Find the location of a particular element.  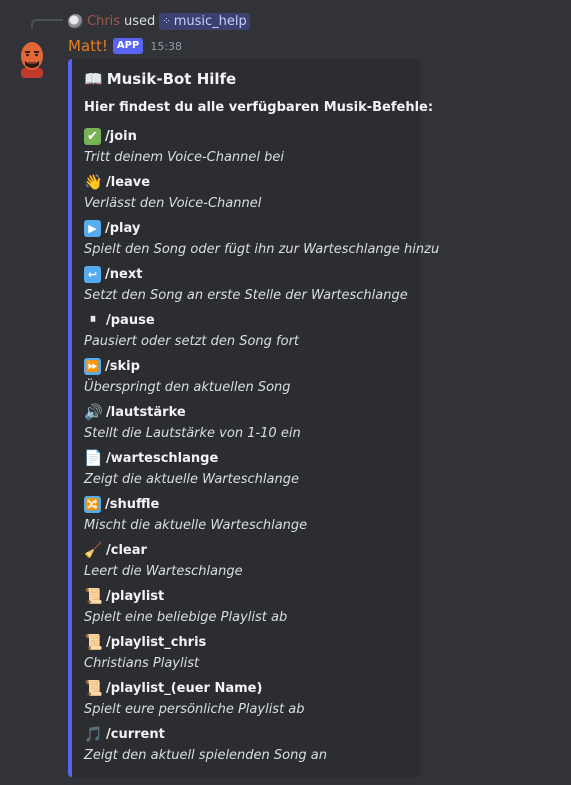

command-name: /playlist_(euer Name) is located at coordinates (184, 688).